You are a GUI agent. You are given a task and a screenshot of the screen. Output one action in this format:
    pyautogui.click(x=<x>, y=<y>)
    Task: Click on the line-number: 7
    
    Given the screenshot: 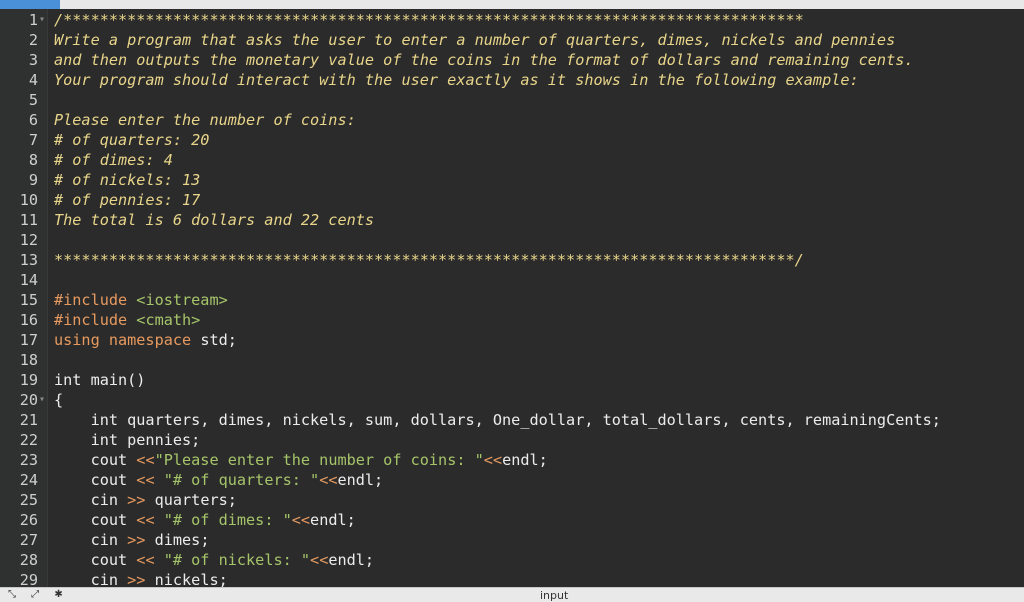 What is the action you would take?
    pyautogui.click(x=33, y=140)
    